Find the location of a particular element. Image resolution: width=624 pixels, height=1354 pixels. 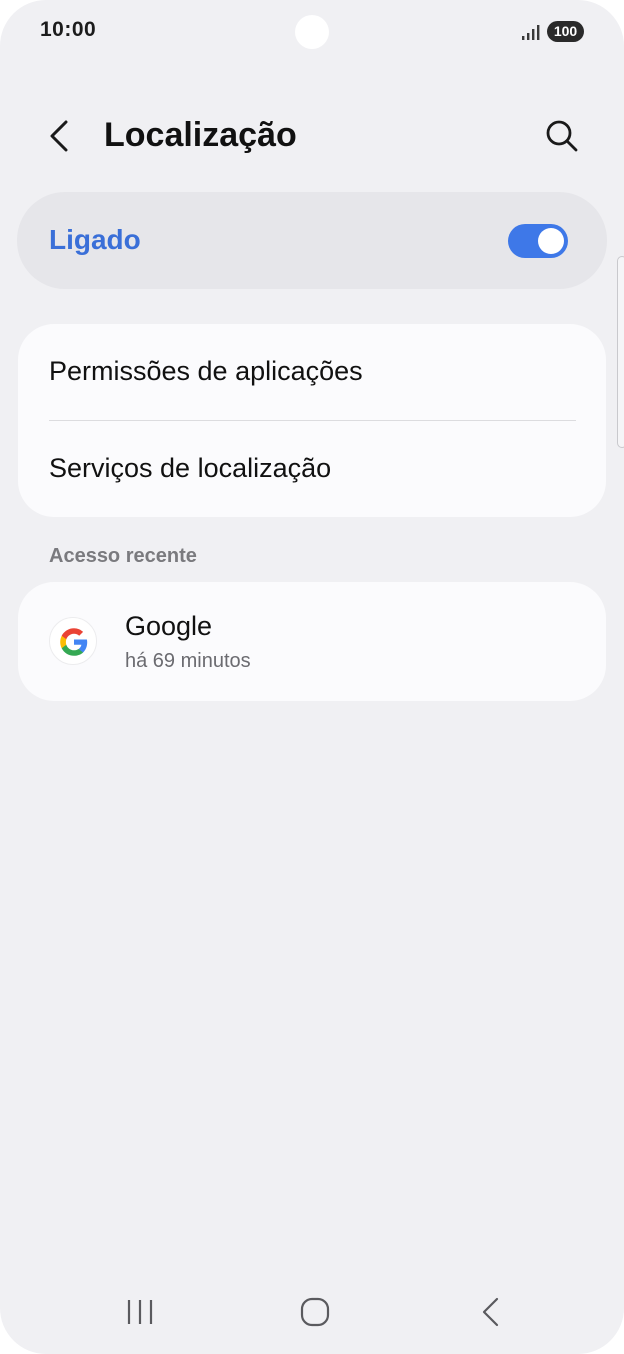

chevron-left-icon is located at coordinates (59, 136).